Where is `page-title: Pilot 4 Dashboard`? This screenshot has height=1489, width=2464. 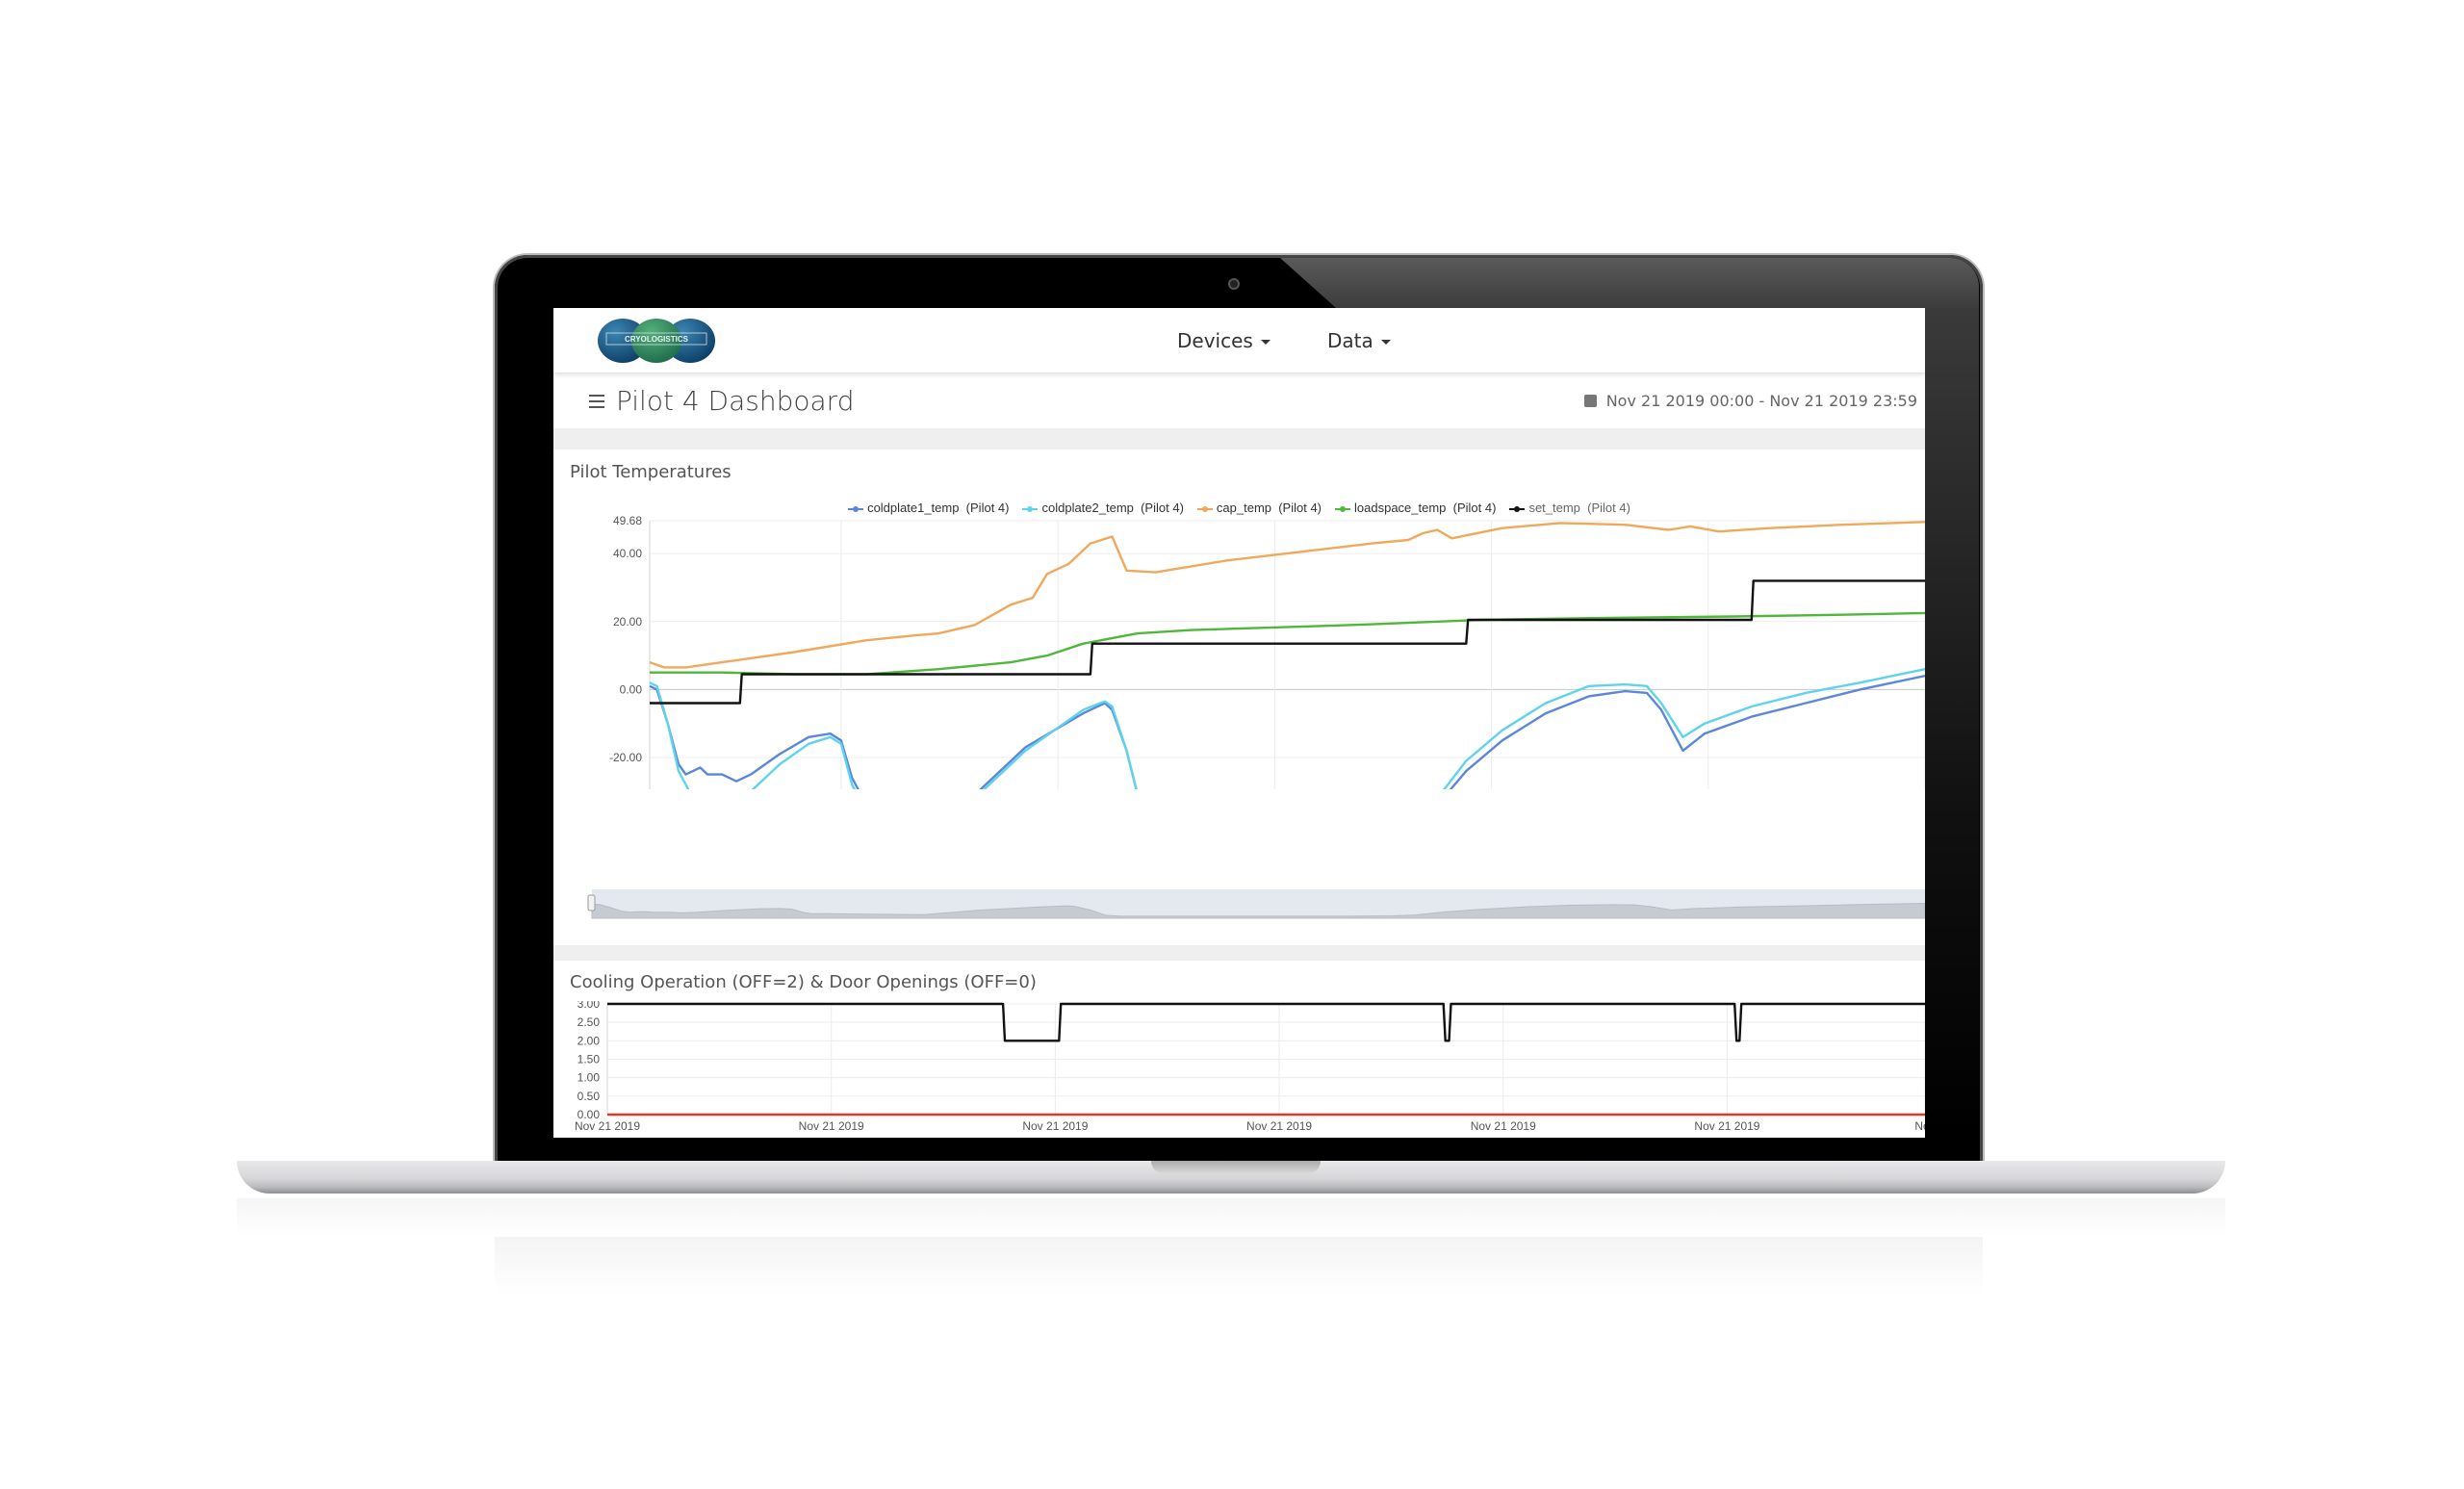
page-title: Pilot 4 Dashboard is located at coordinates (735, 401).